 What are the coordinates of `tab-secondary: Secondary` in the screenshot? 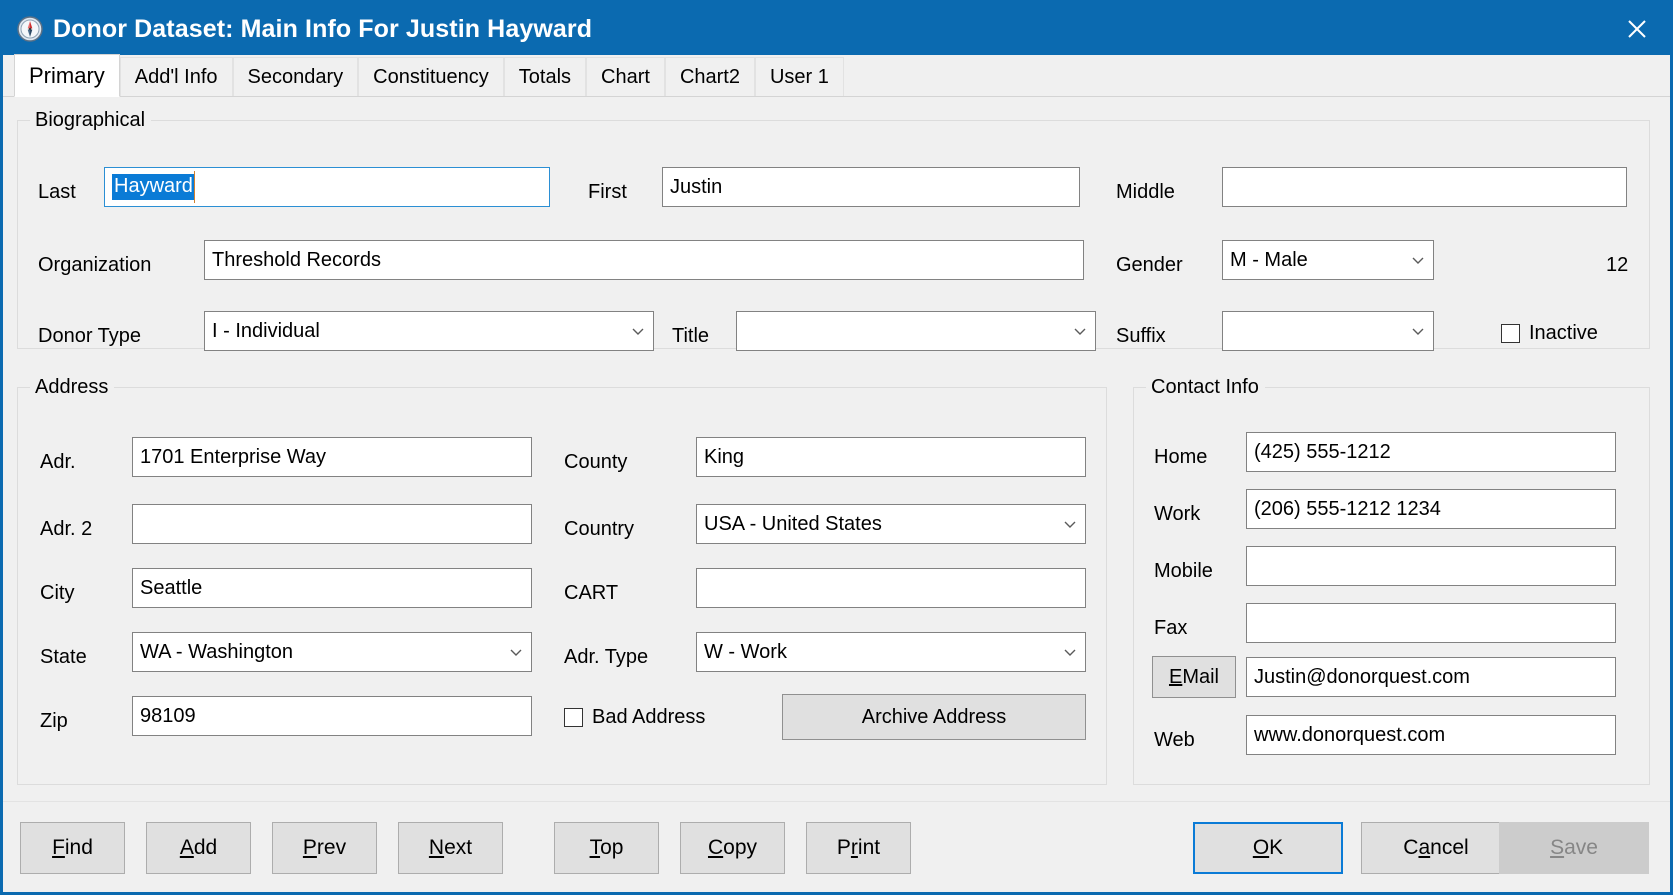 It's located at (295, 76).